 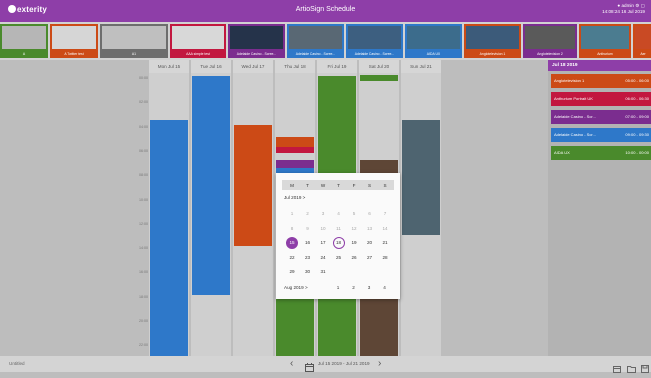 What do you see at coordinates (308, 228) in the screenshot?
I see `day-cell: 9` at bounding box center [308, 228].